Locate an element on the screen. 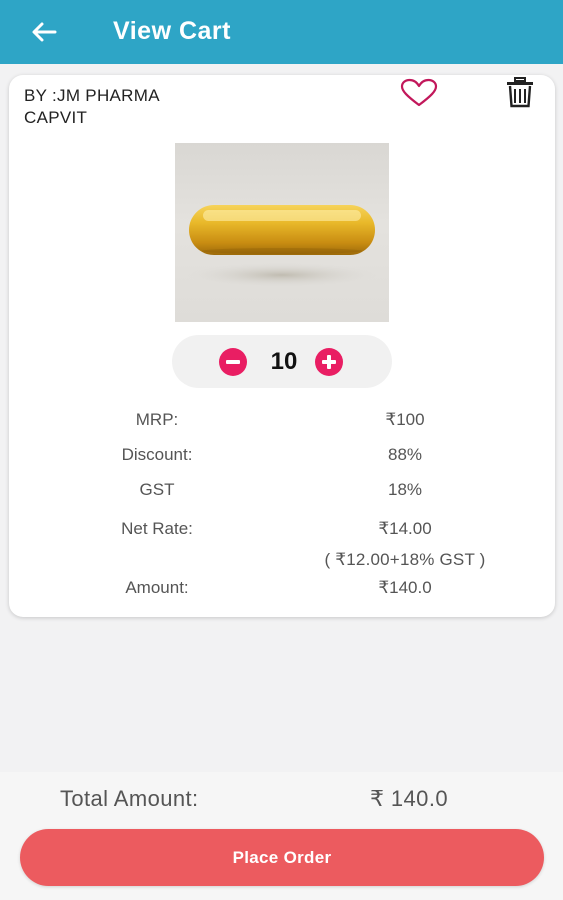  total-amount-label: Total Amount: is located at coordinates (129, 798).